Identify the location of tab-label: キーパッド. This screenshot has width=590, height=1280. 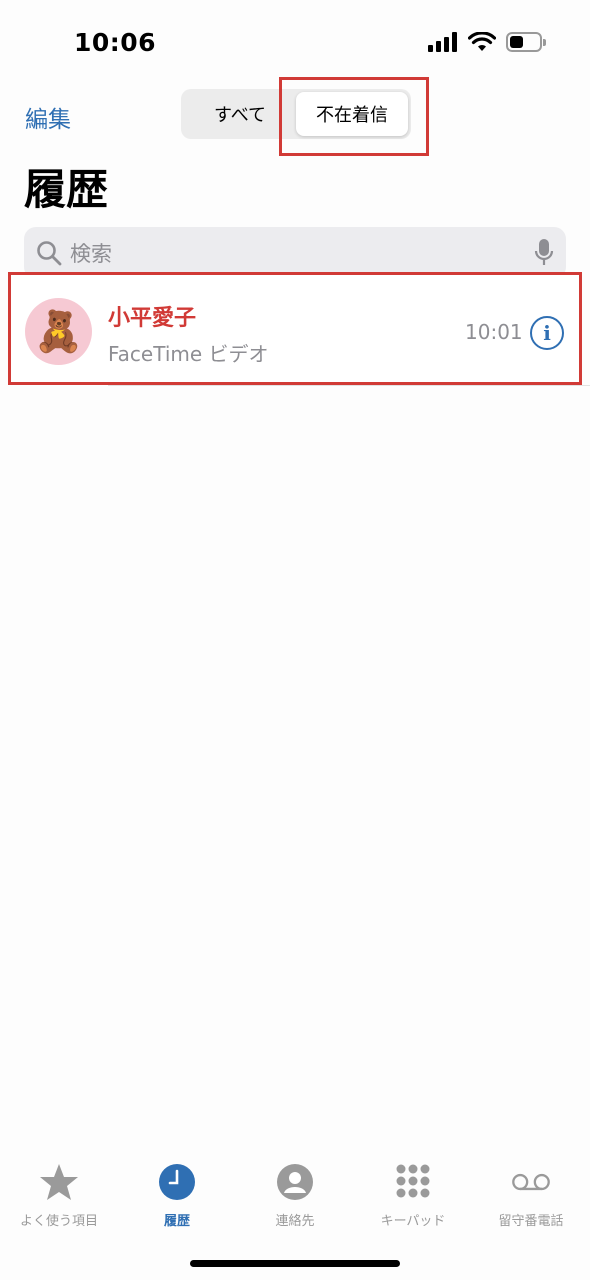
(413, 1221).